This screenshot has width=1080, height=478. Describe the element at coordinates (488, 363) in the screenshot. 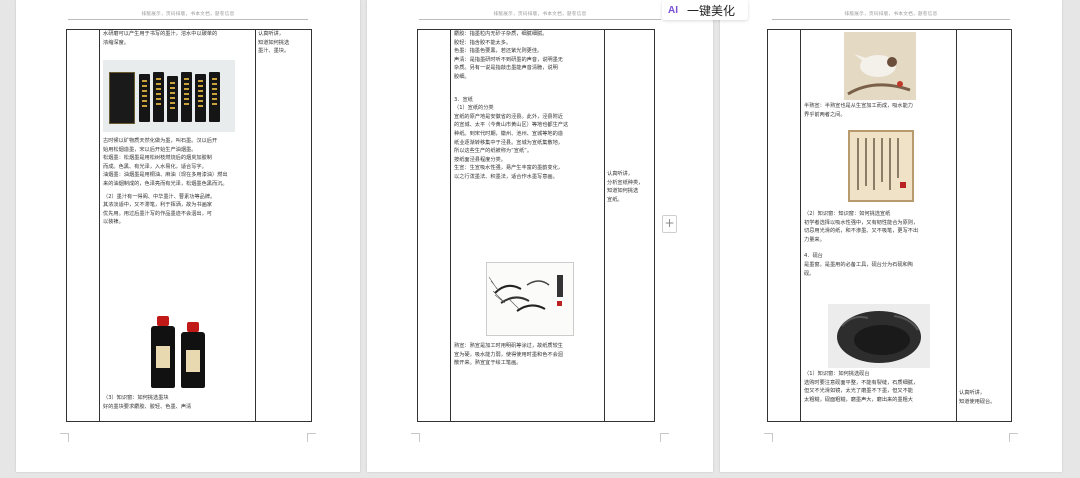

I see `text-line: 散开来。熟宣宜于绘工笔画。` at that location.